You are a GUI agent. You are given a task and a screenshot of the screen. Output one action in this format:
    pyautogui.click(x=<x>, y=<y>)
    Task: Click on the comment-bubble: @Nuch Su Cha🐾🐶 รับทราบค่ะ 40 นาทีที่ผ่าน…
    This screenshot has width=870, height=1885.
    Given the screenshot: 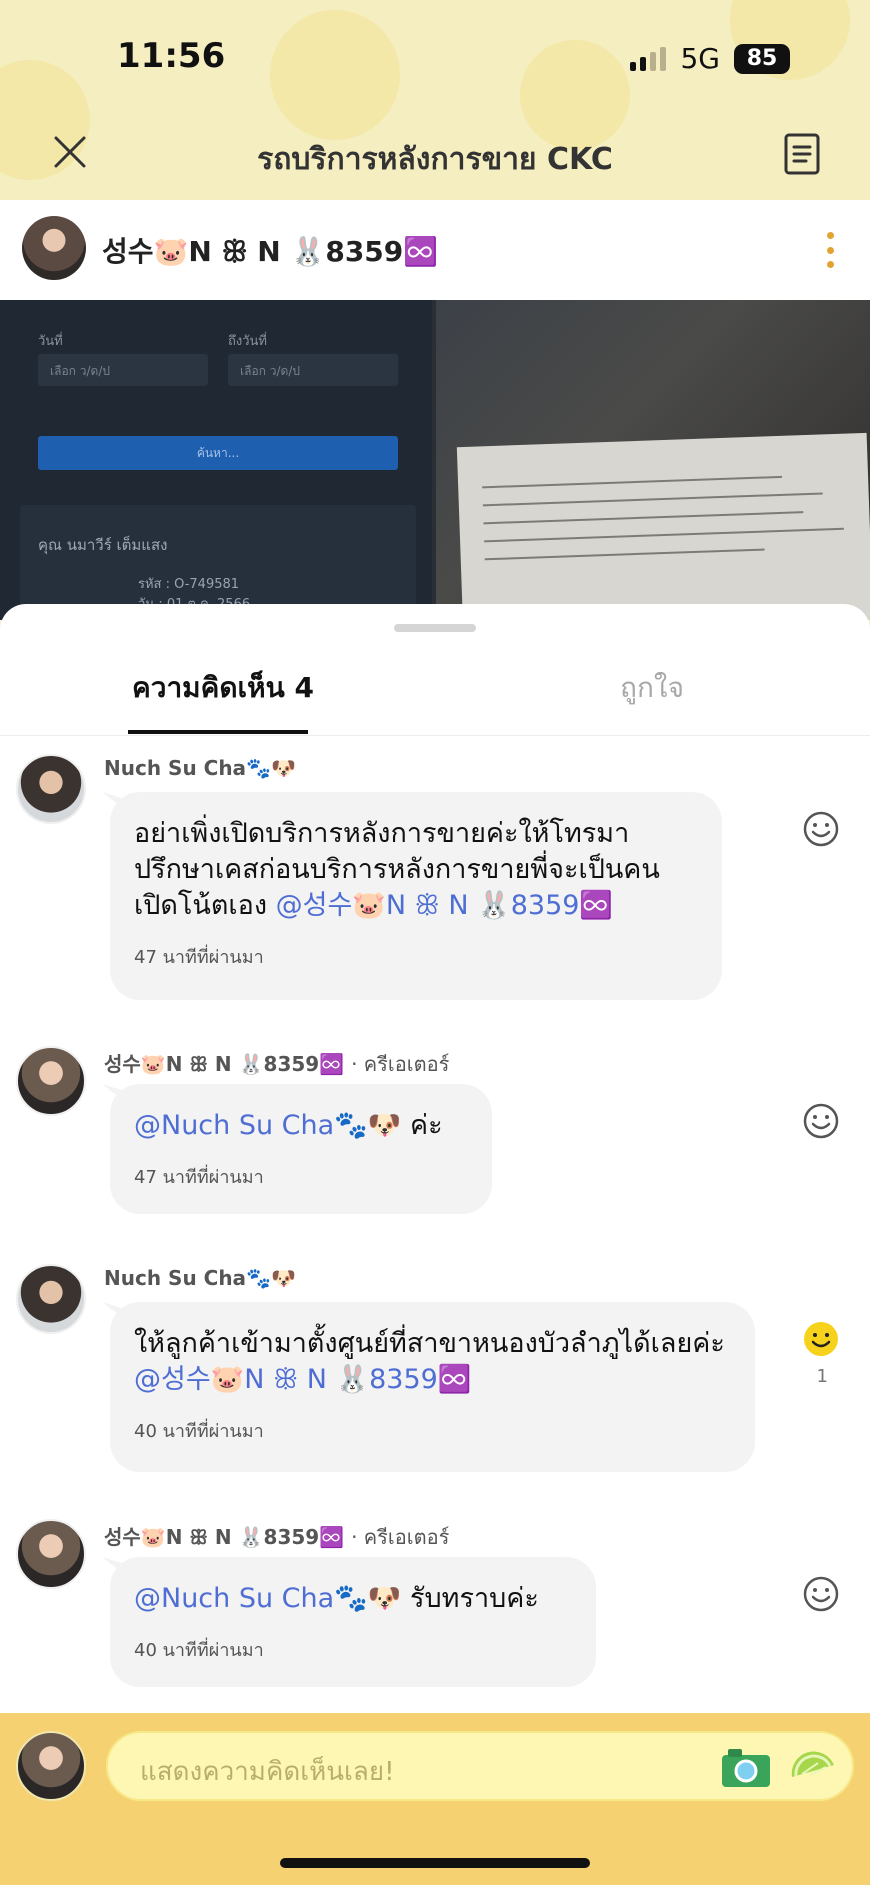 What is the action you would take?
    pyautogui.click(x=353, y=1622)
    